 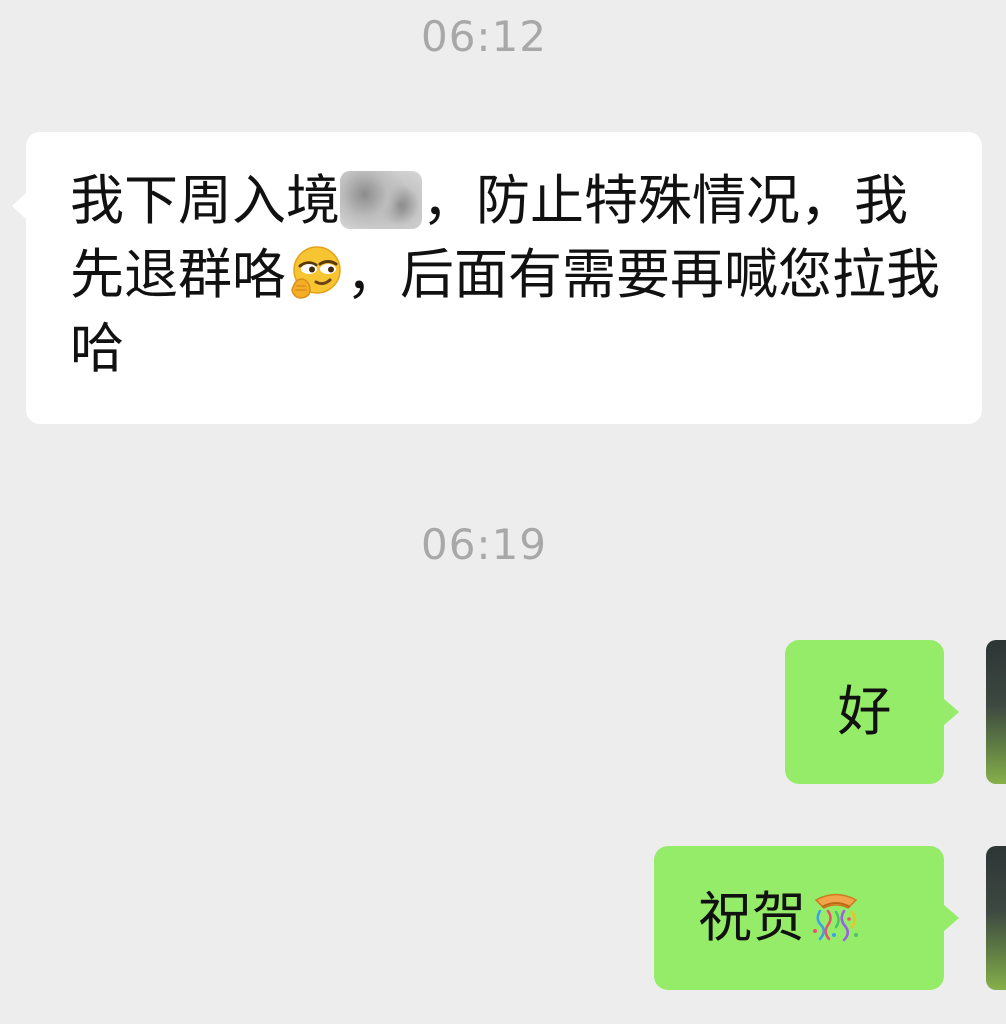 I want to click on message-text: 好, so click(x=864, y=711).